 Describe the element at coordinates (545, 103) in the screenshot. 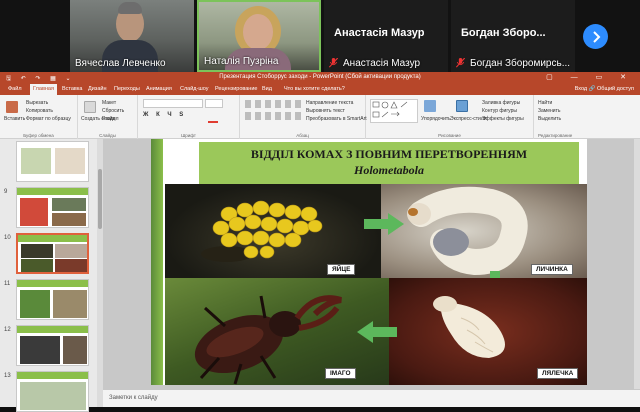

I see `find-button: Найти` at that location.